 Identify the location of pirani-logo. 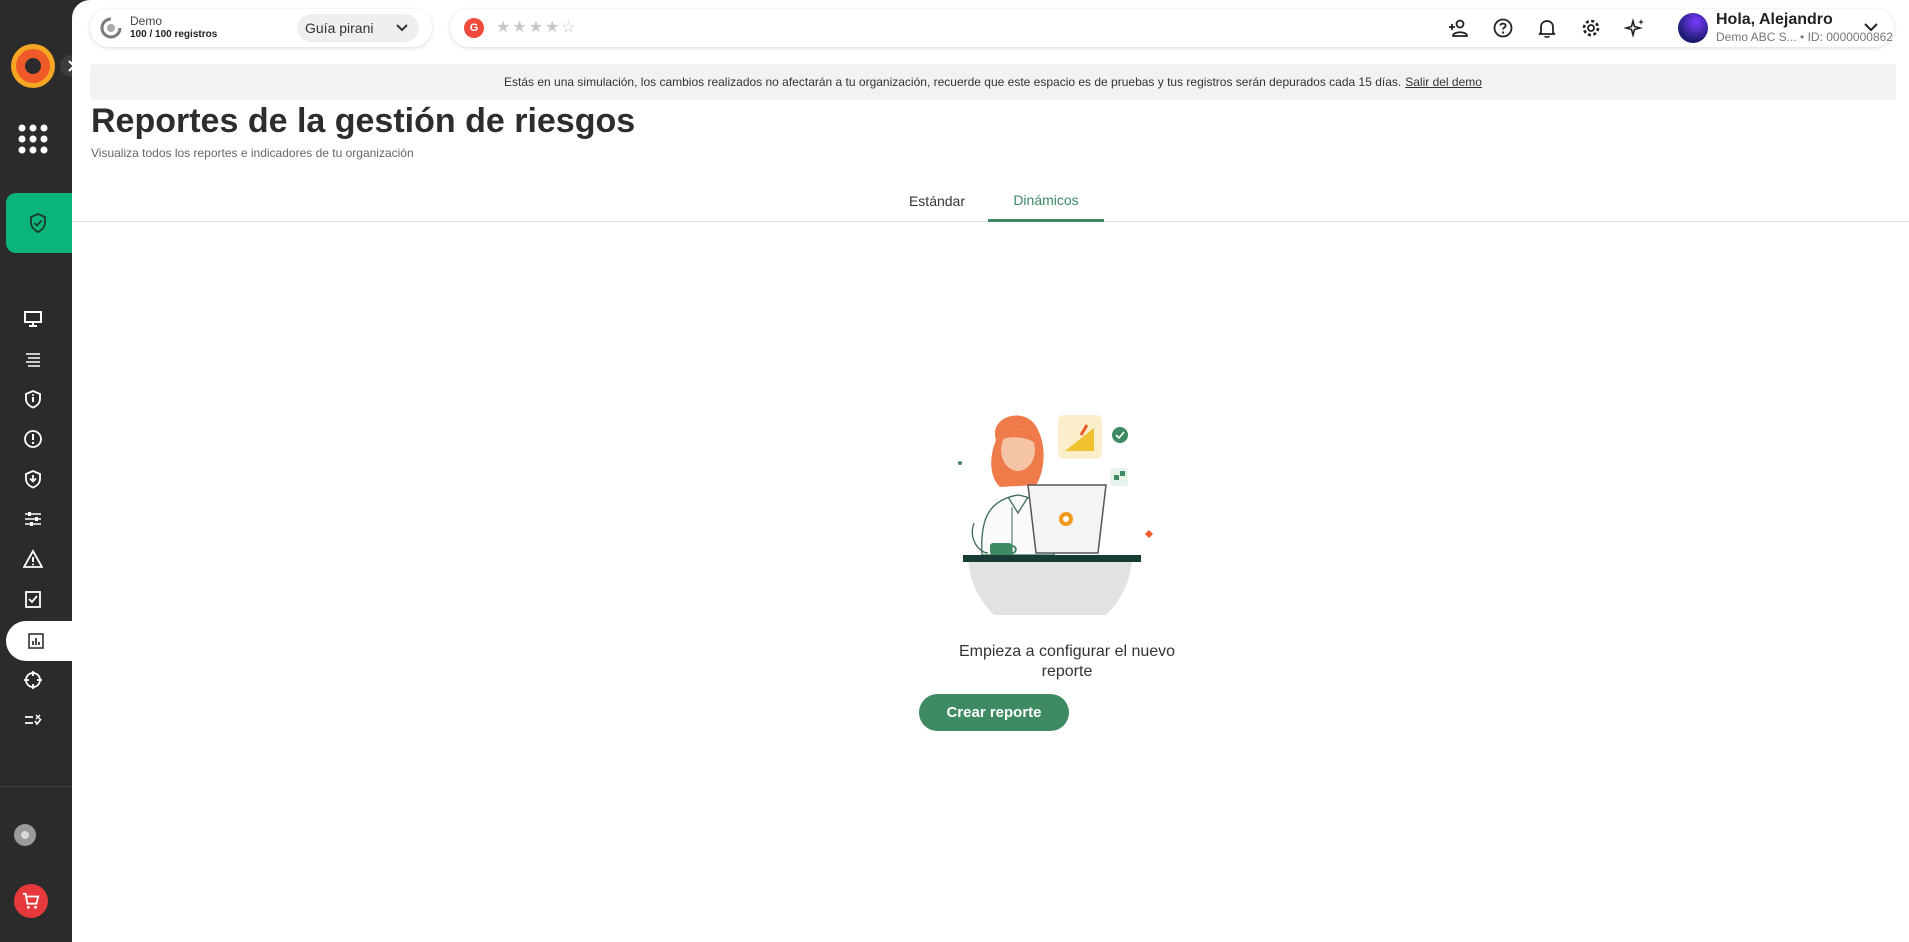
(33, 66).